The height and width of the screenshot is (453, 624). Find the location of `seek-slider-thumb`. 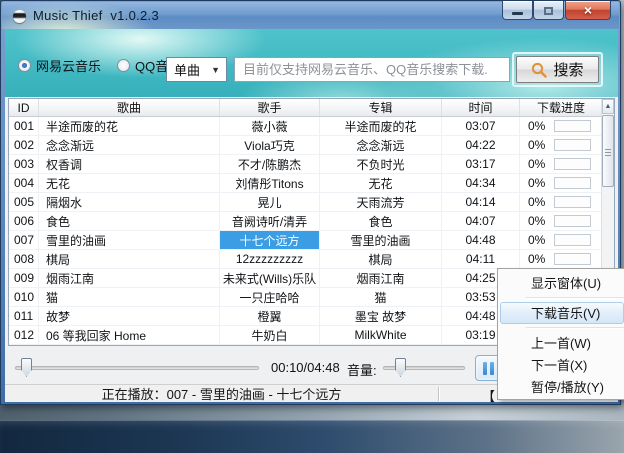

seek-slider-thumb is located at coordinates (26, 367).